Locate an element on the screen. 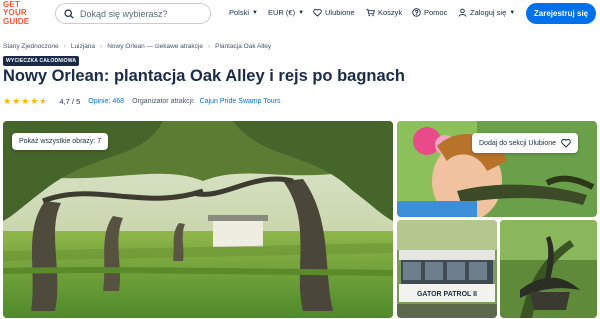 The height and width of the screenshot is (319, 600). breadcrumb-item: Luizjana is located at coordinates (83, 46).